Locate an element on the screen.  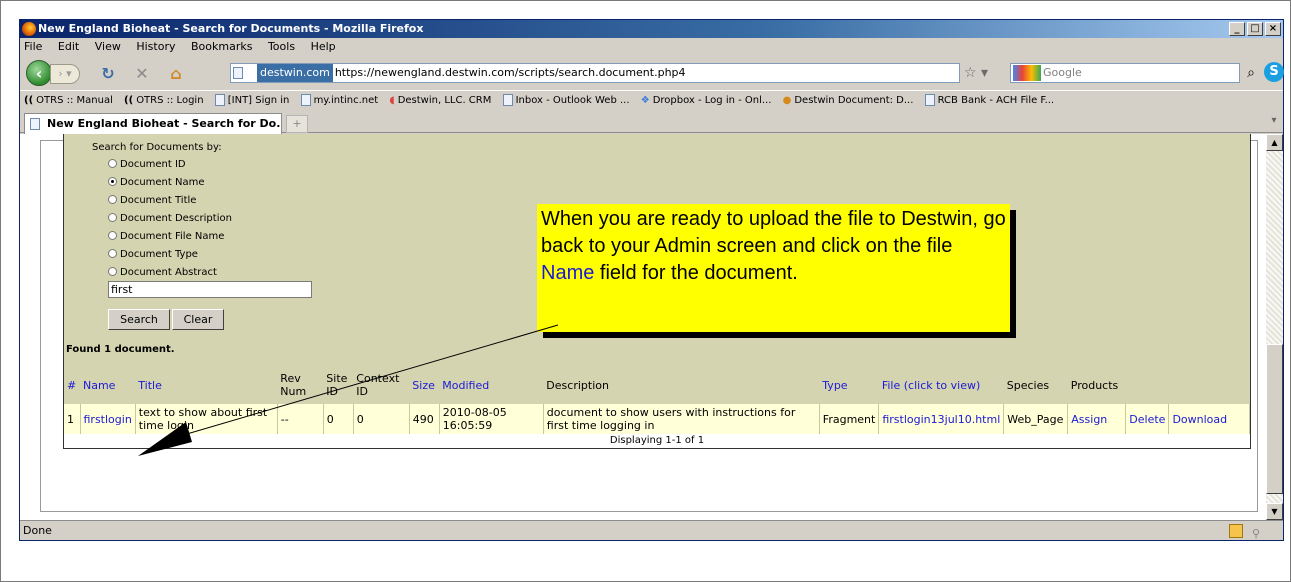
col-description: Description is located at coordinates (681, 385).